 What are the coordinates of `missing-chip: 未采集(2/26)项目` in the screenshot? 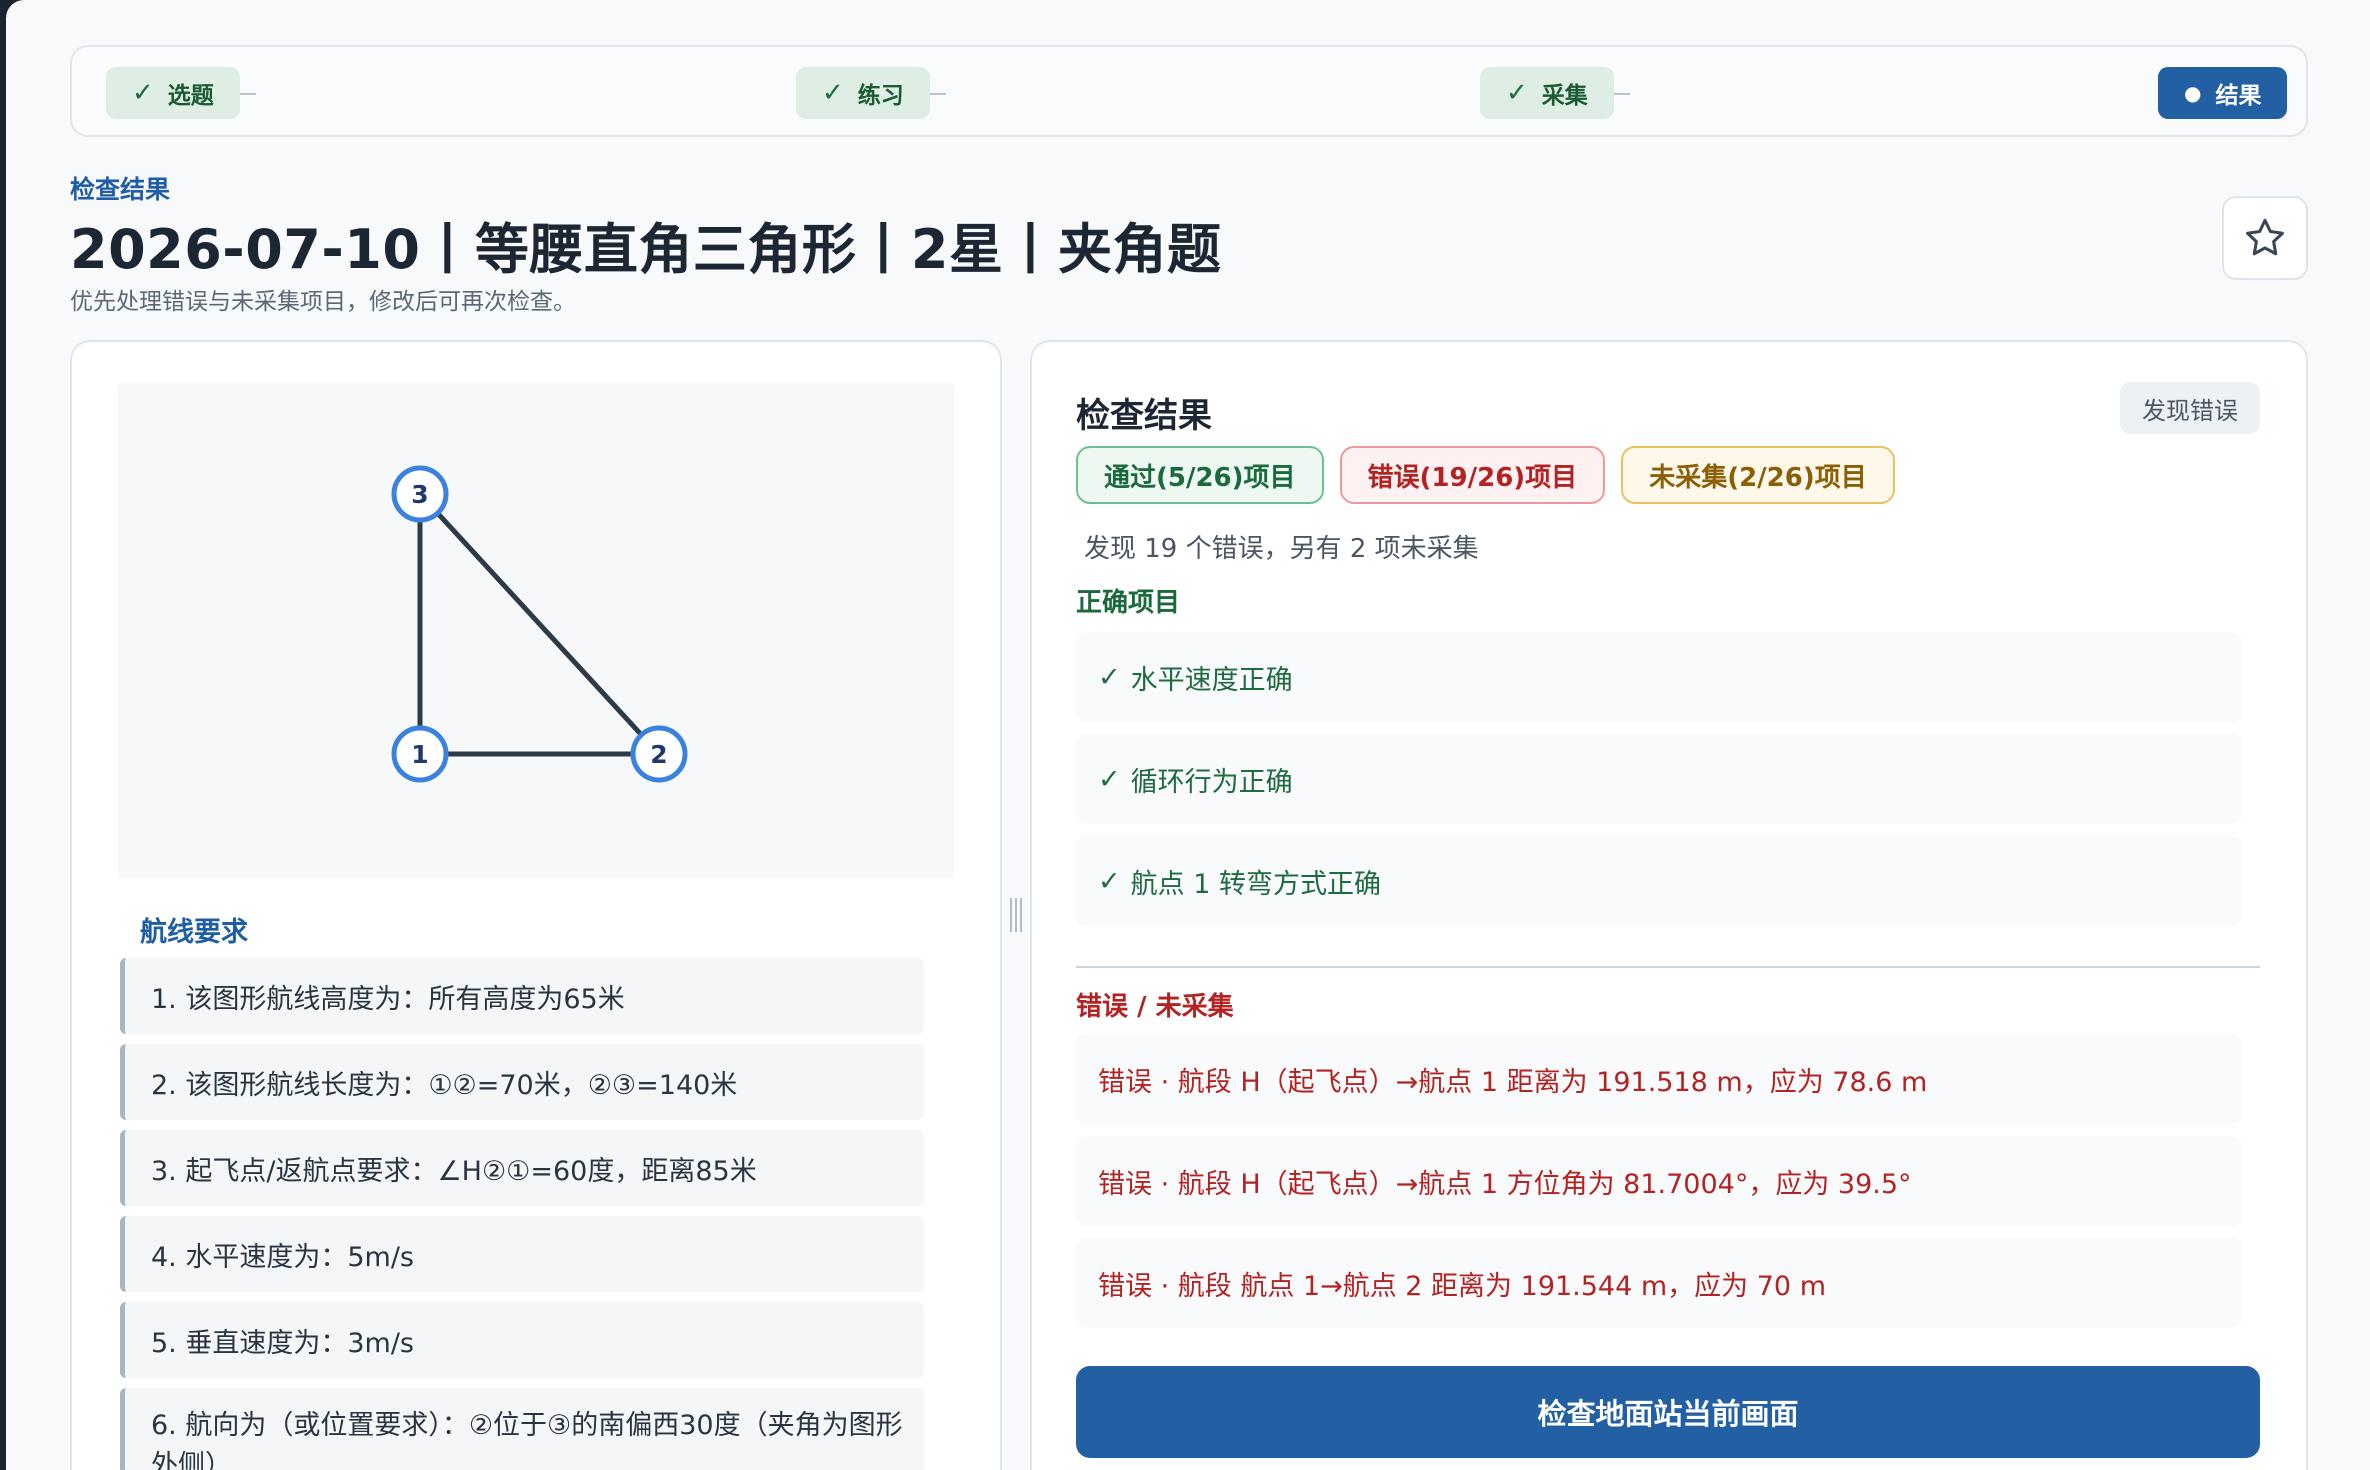 It's located at (1758, 475).